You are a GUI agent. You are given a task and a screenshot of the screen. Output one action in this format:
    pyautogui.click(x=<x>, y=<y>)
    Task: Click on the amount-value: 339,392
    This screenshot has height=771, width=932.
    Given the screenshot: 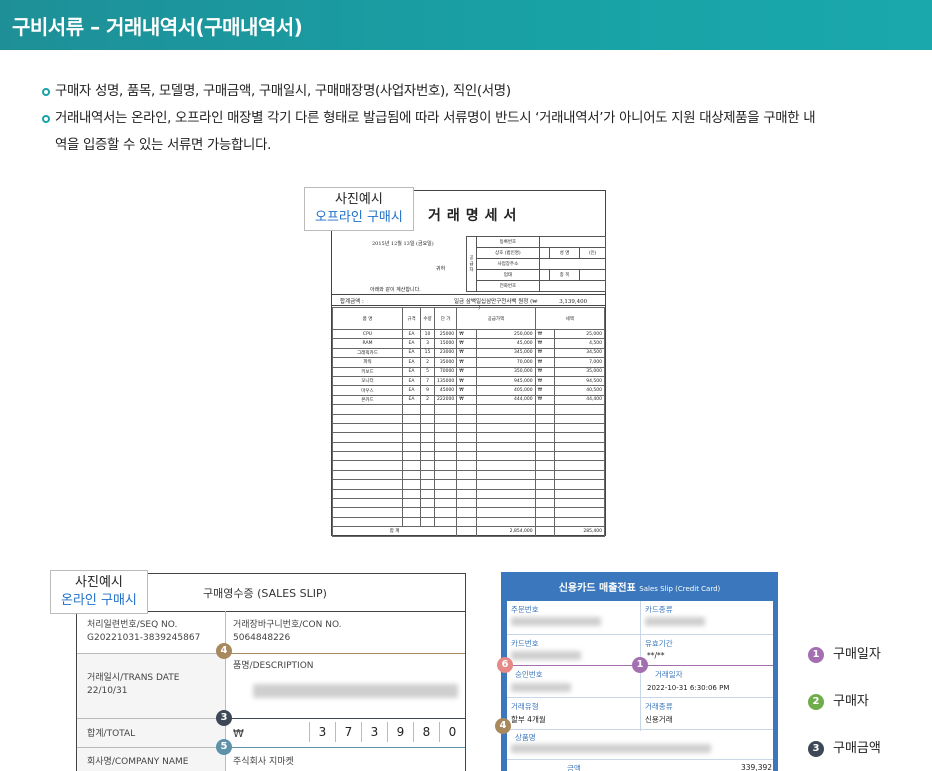 What is the action you would take?
    pyautogui.click(x=757, y=767)
    